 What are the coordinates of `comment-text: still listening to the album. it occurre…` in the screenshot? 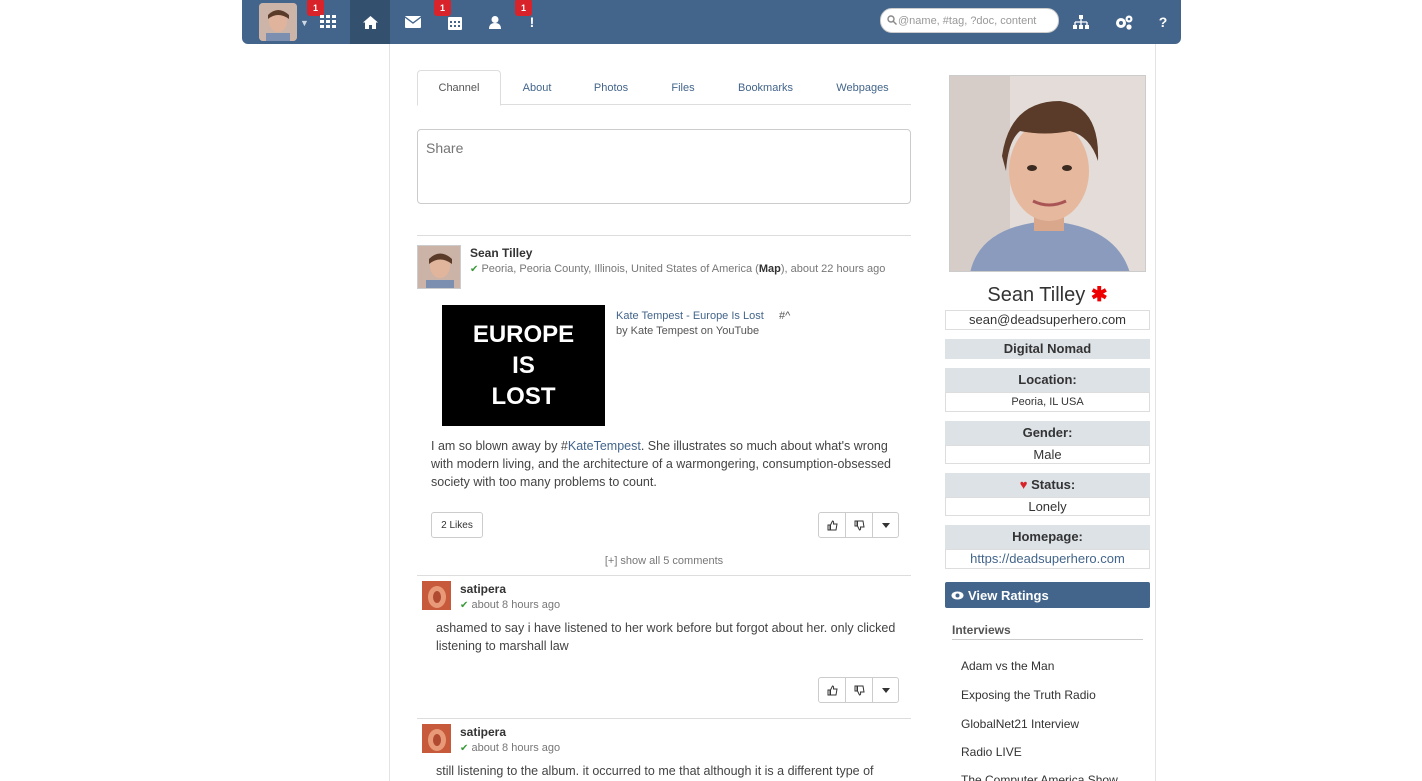 It's located at (655, 771).